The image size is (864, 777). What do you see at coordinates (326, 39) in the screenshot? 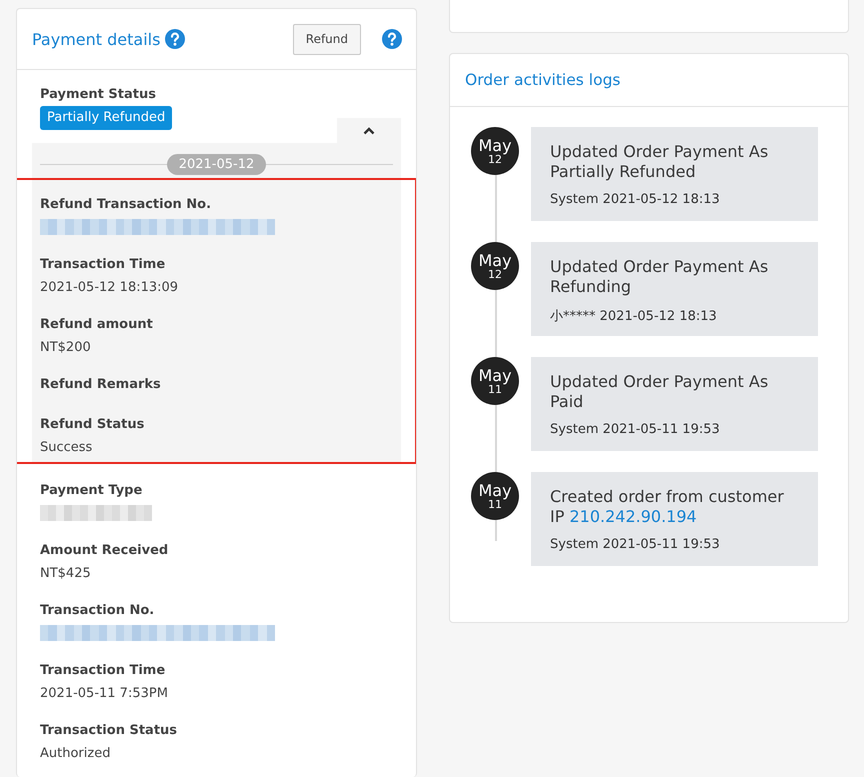
I see `refund-button: Refund` at bounding box center [326, 39].